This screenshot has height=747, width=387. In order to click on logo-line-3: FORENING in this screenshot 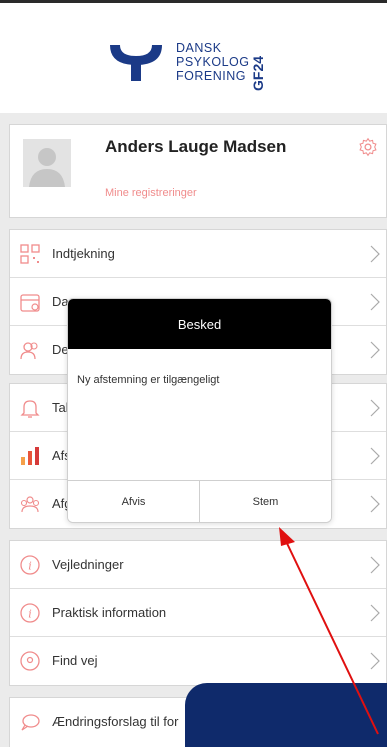, I will do `click(211, 76)`.